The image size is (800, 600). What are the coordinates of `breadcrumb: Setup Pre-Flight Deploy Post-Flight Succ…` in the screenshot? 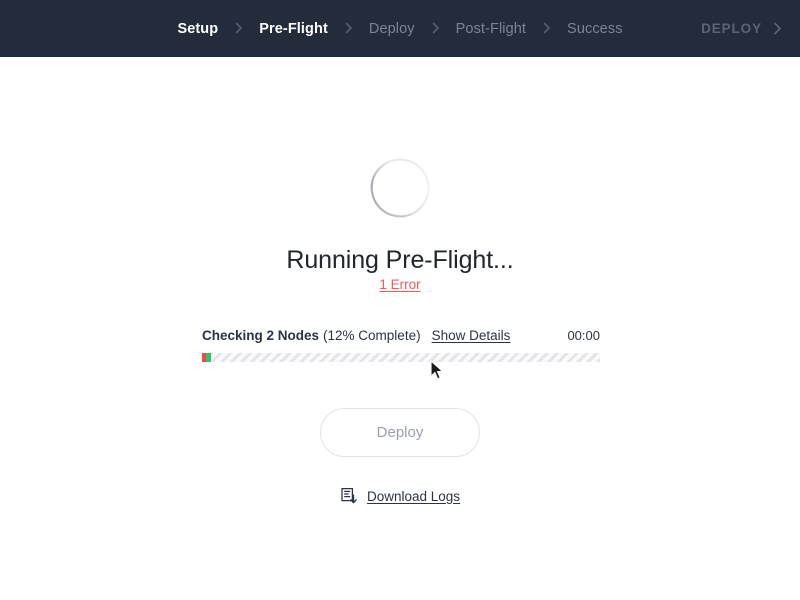 It's located at (400, 28).